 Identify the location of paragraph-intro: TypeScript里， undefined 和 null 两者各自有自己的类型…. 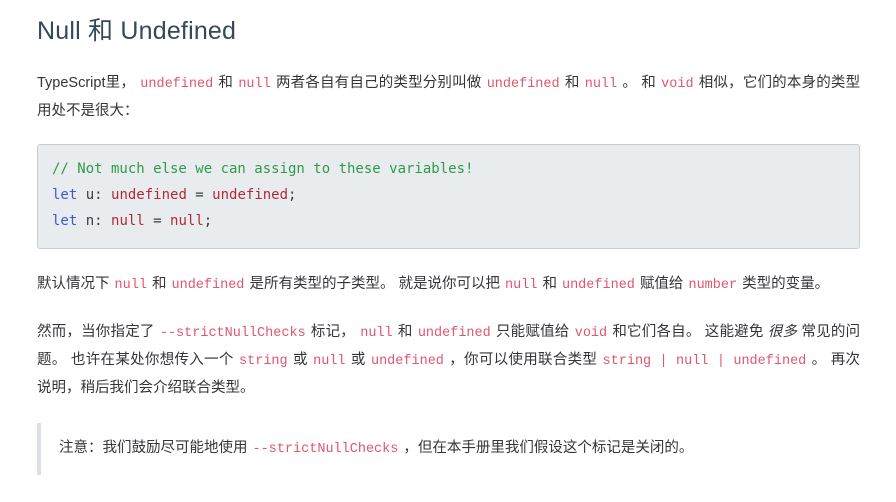
(448, 97).